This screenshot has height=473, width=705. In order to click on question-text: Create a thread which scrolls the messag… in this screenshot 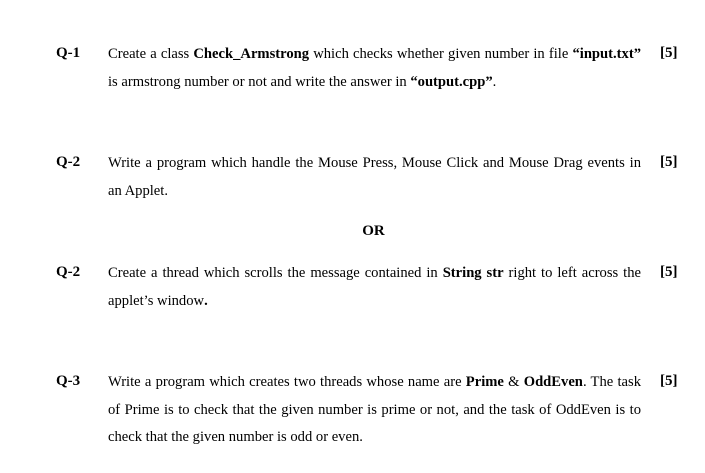, I will do `click(374, 287)`.